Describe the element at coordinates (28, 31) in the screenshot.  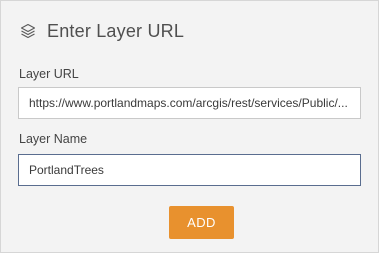
I see `layers-icon` at that location.